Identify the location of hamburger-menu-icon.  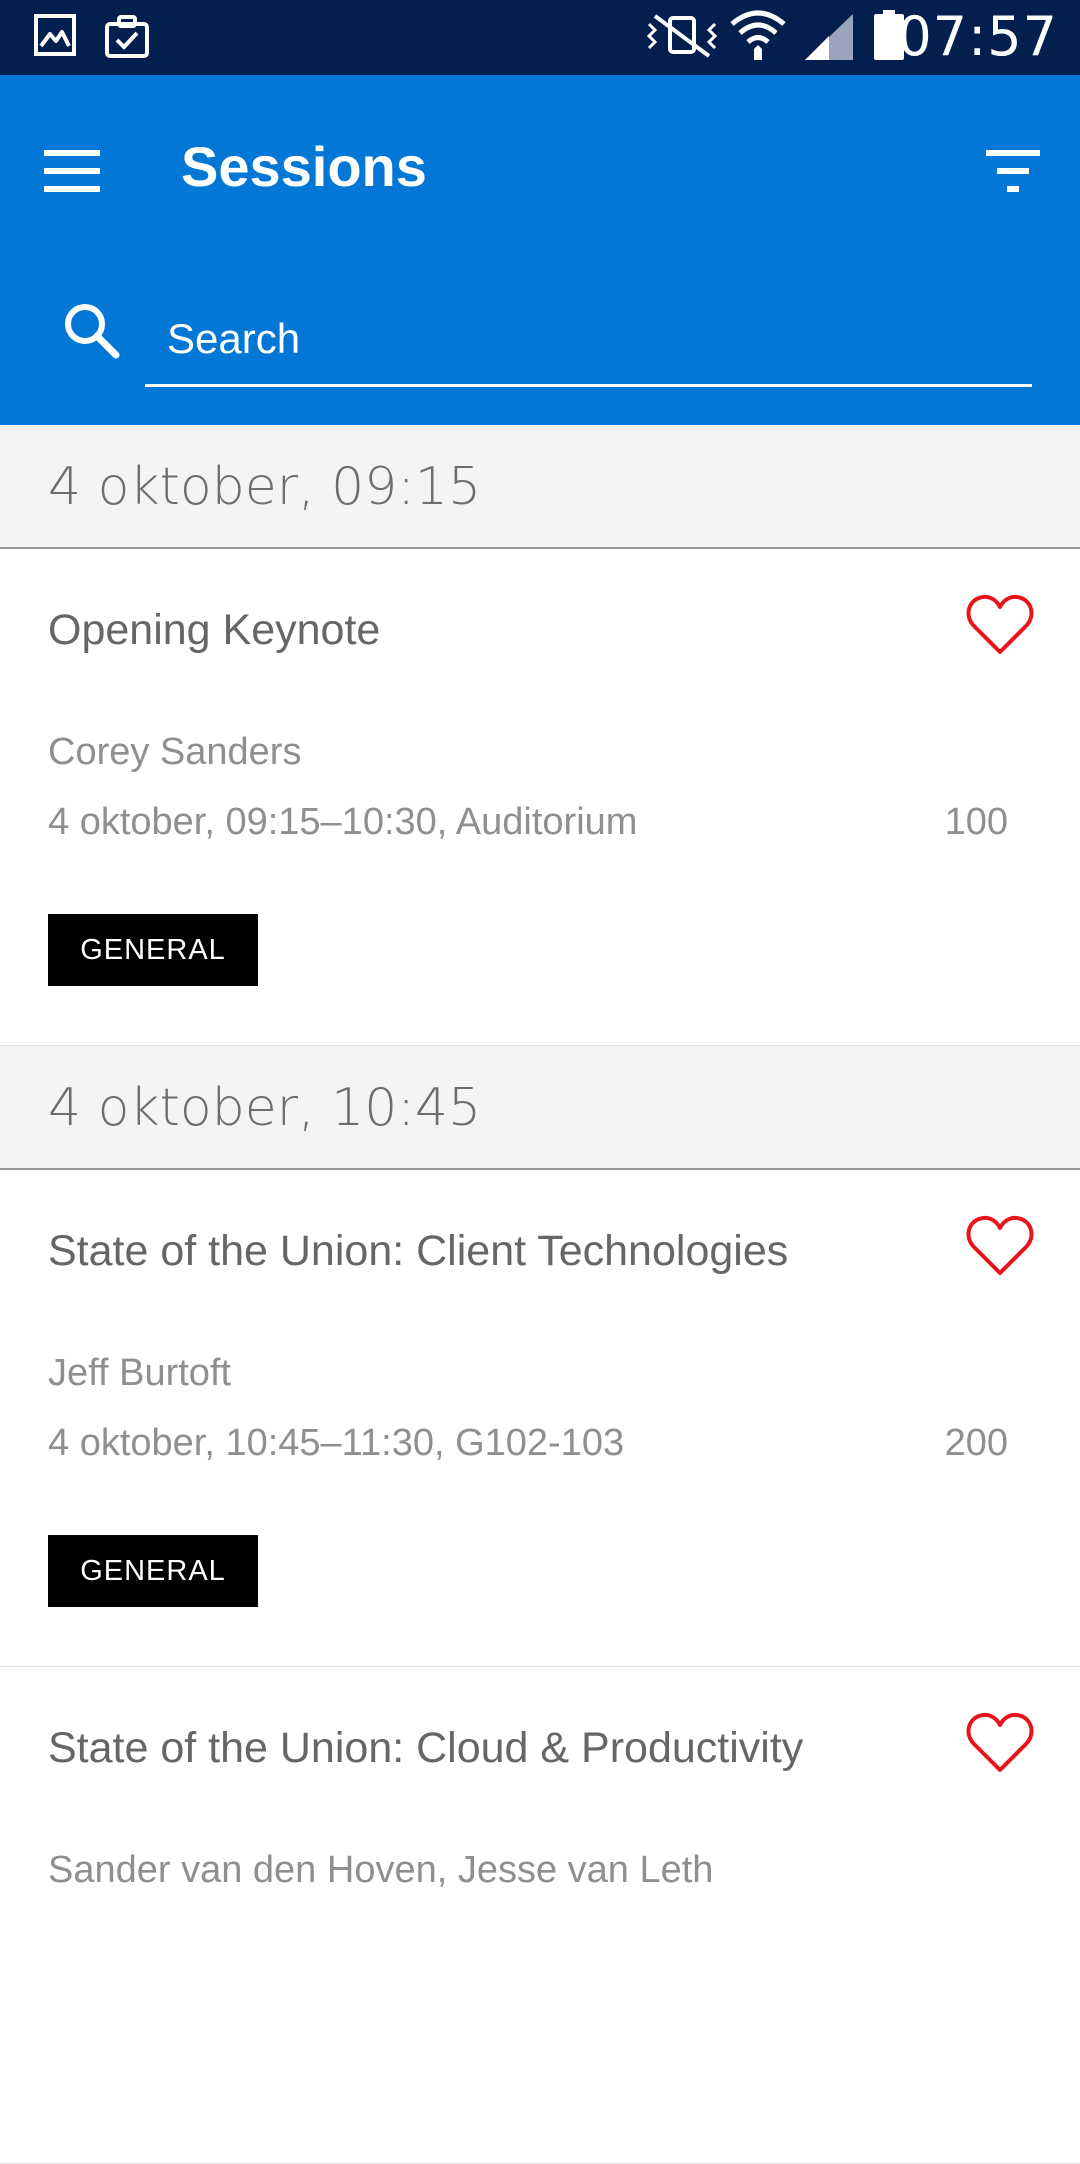
(72, 171).